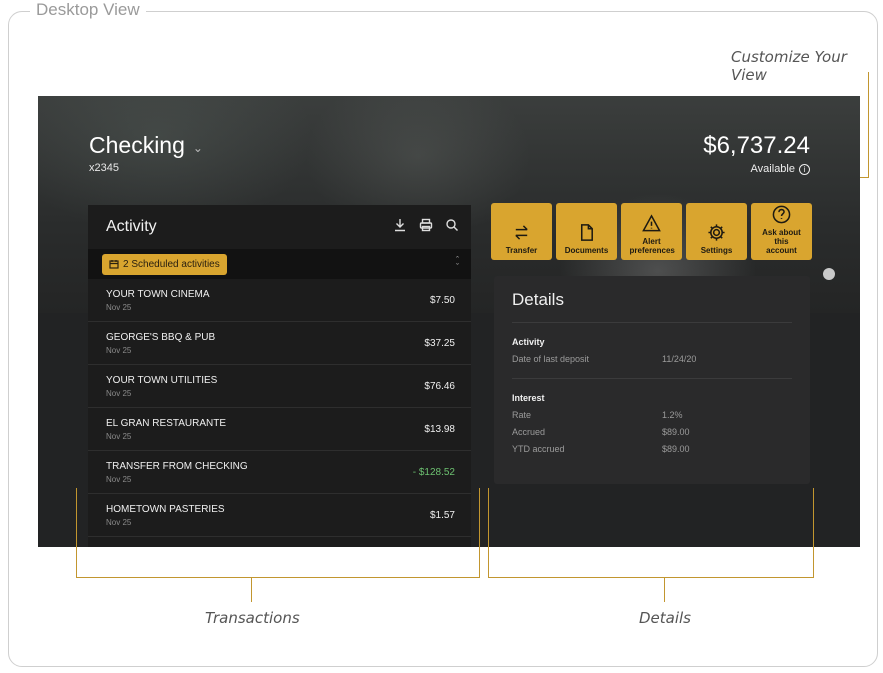  I want to click on details-annotation: Details, so click(665, 618).